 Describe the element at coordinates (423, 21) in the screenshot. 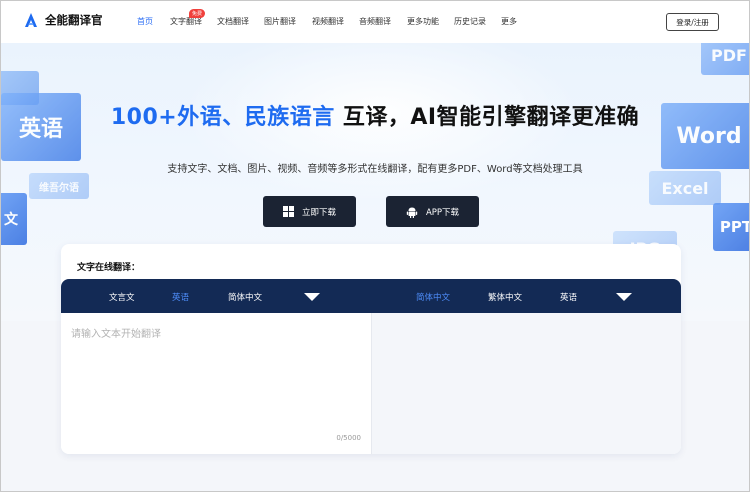

I see `nav-more-features: 更多功能` at that location.